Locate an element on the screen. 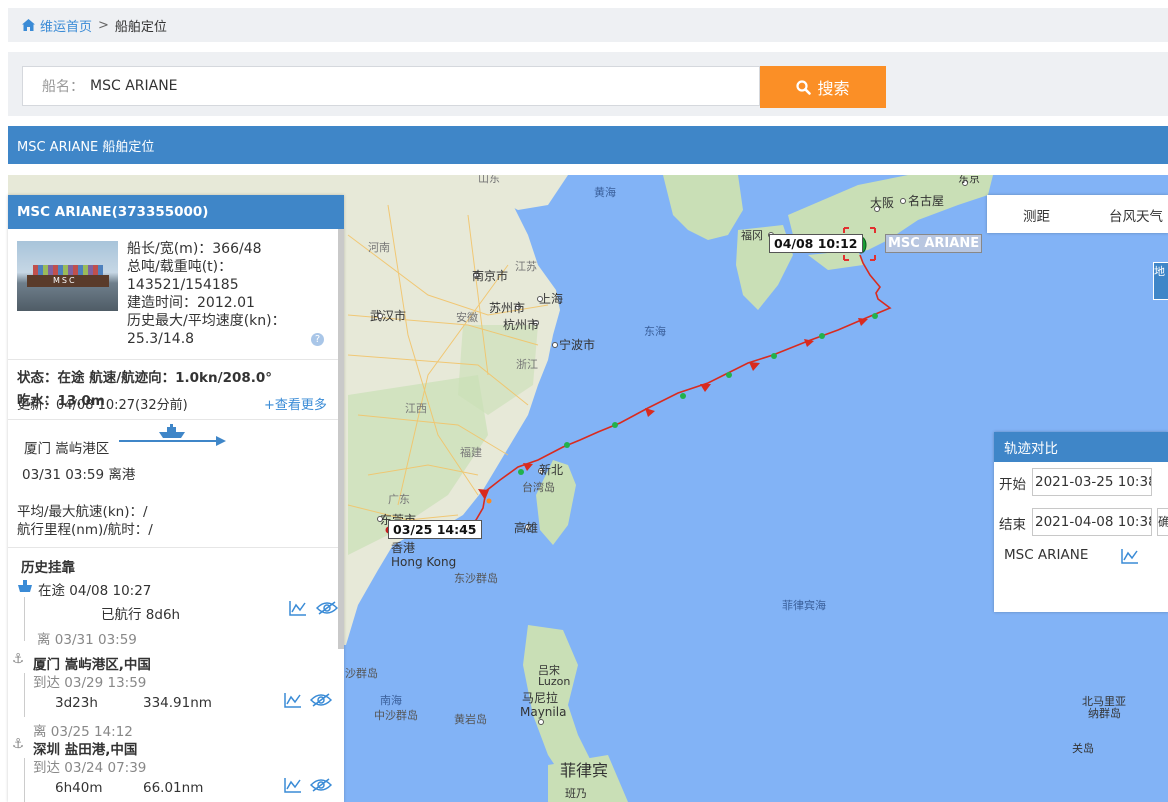 The width and height of the screenshot is (1168, 802). start-date-input: 2021-03-25 10:38 is located at coordinates (1092, 482).